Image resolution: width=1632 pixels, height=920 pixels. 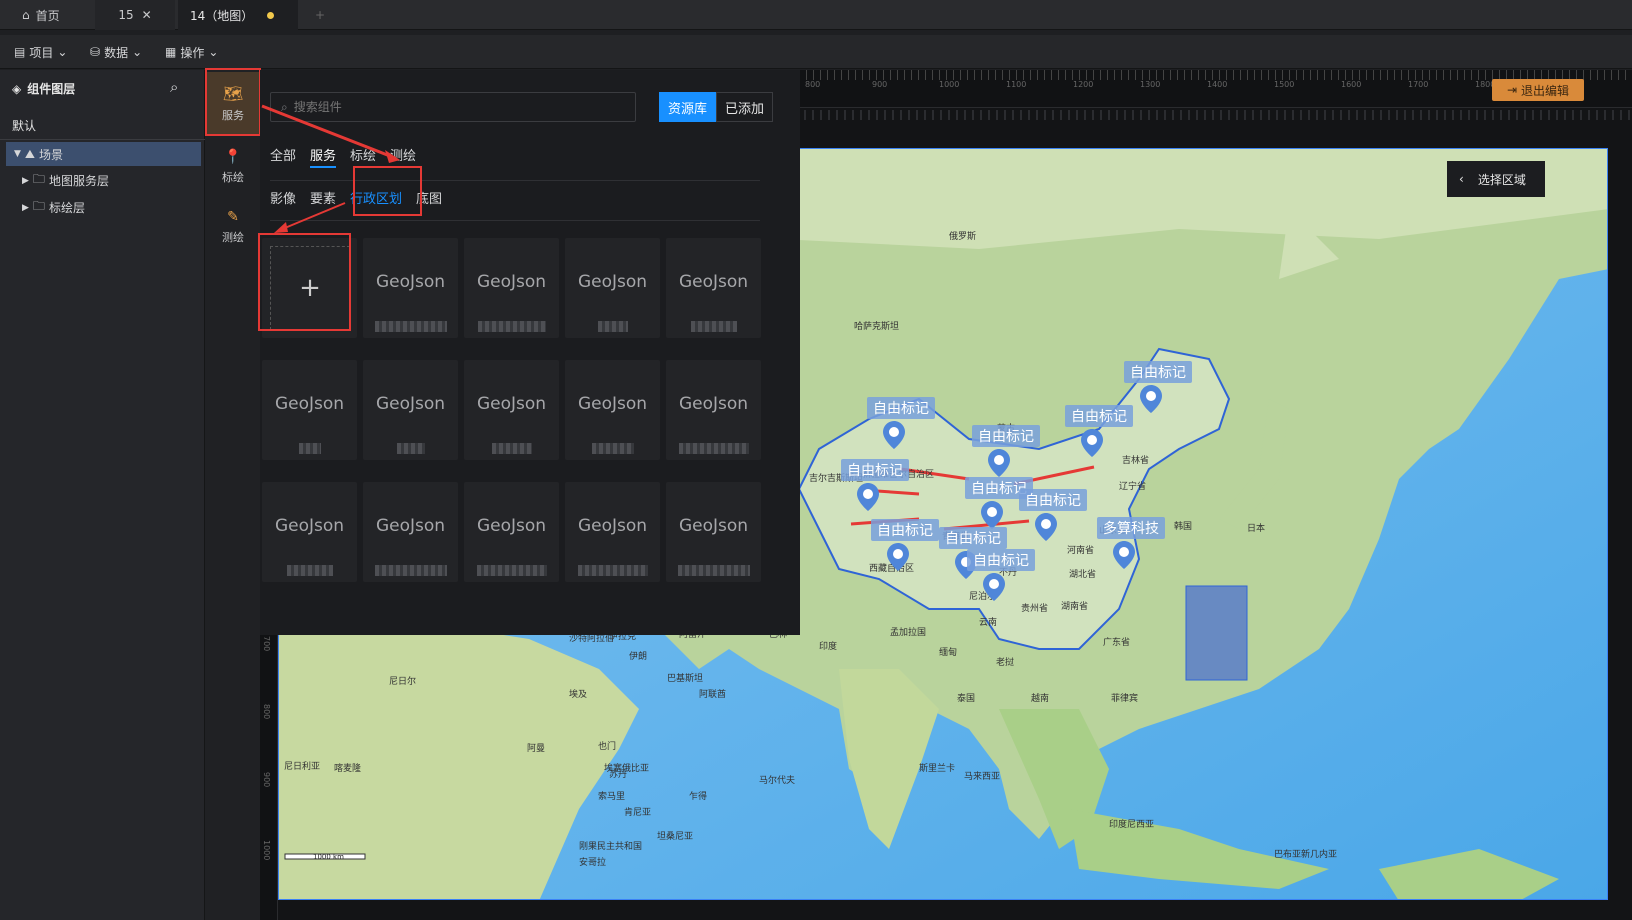 What do you see at coordinates (330, 168) in the screenshot?
I see `annotation-arrows` at bounding box center [330, 168].